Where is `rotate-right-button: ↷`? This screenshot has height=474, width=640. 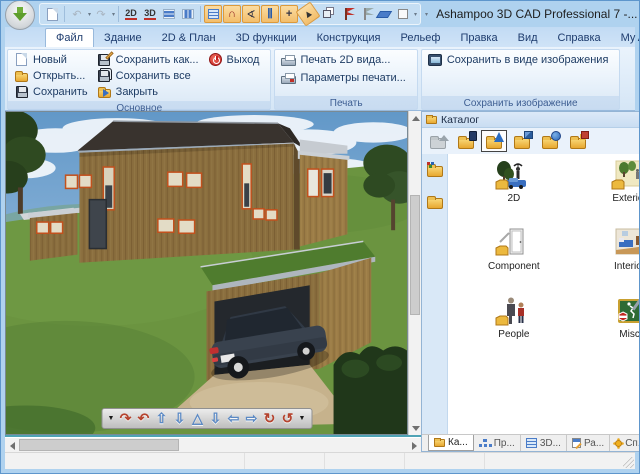 rotate-right-button: ↷ is located at coordinates (125, 418).